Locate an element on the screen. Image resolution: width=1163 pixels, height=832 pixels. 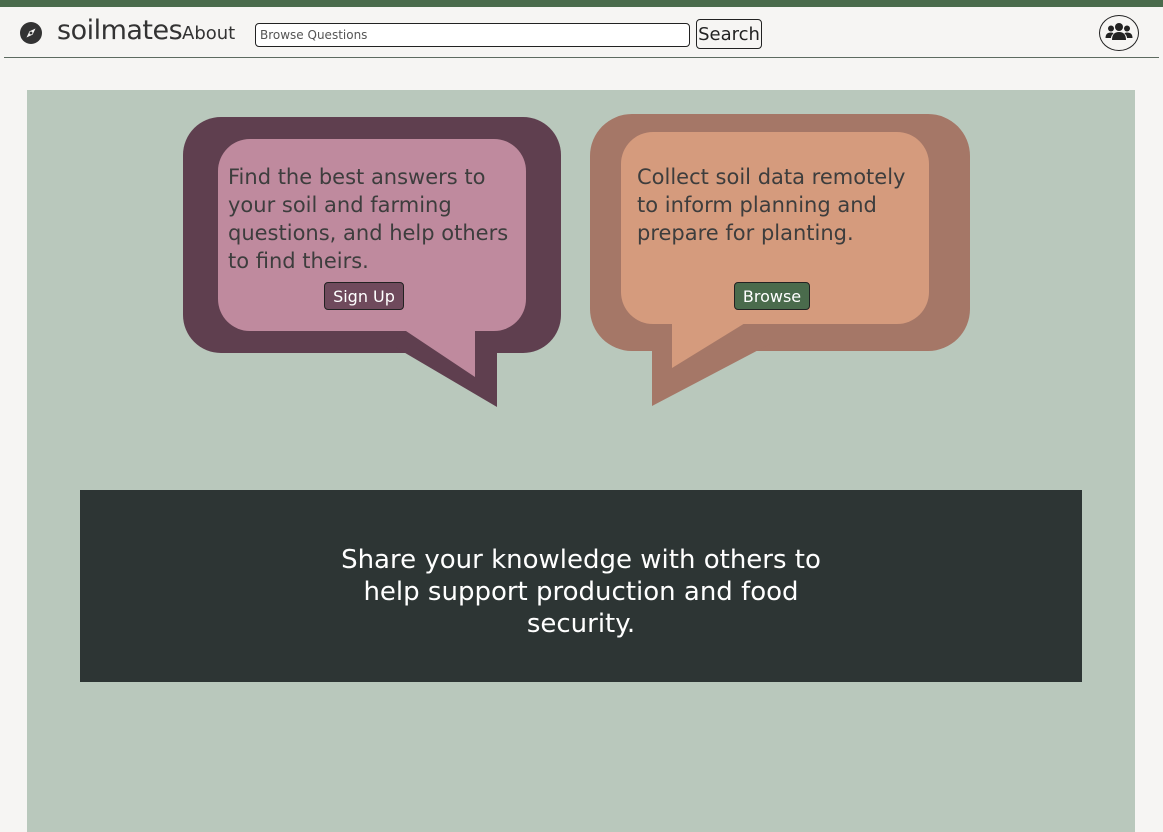
top-accent-strip is located at coordinates (581, 3).